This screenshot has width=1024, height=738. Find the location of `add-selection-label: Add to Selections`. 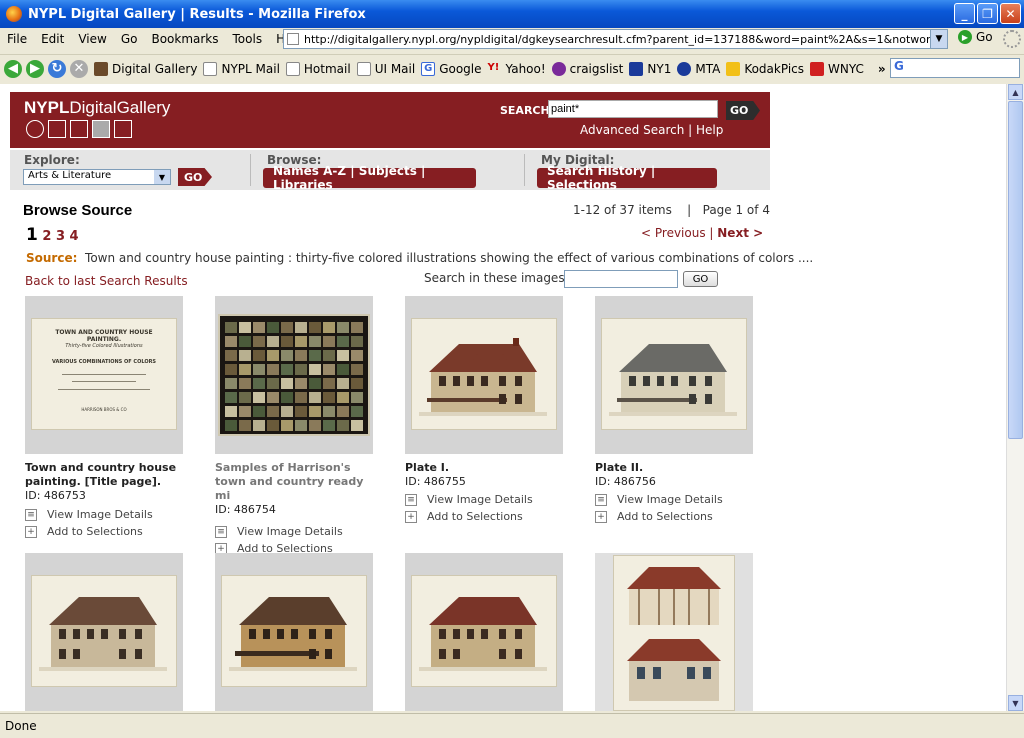

add-selection-label: Add to Selections is located at coordinates (95, 531).